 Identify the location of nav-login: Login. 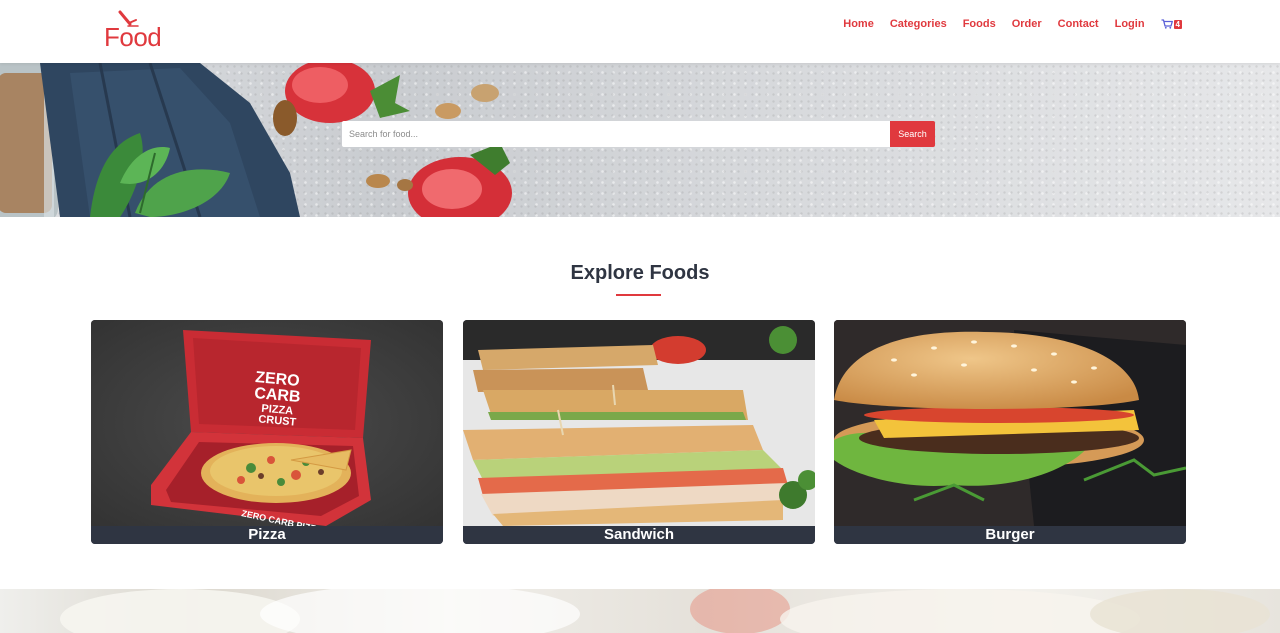
(1130, 24).